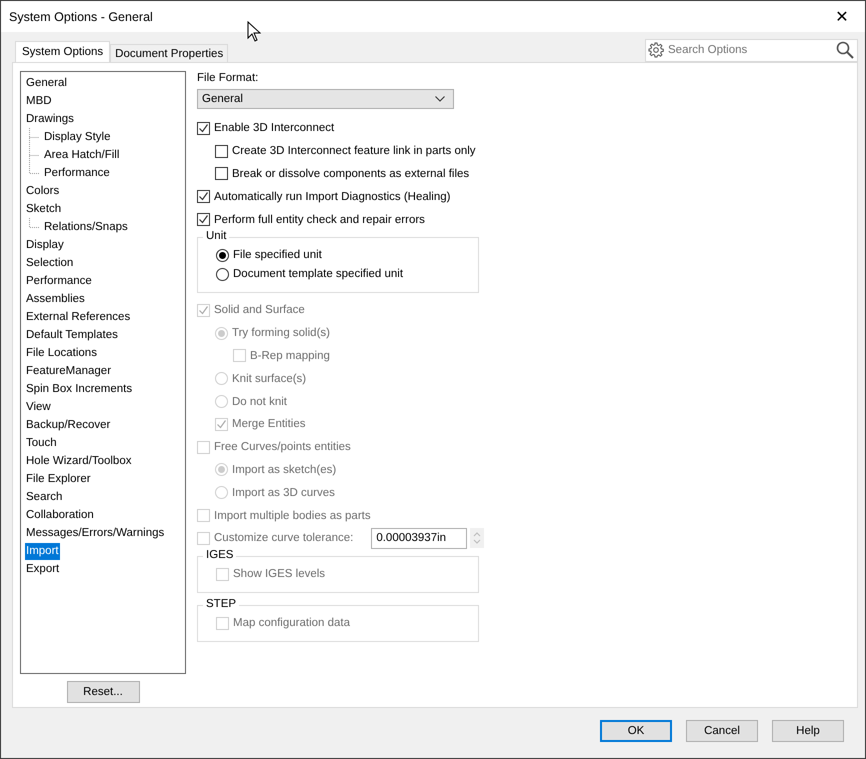 The width and height of the screenshot is (866, 759). What do you see at coordinates (291, 623) in the screenshot?
I see `option-label: Map configuration data` at bounding box center [291, 623].